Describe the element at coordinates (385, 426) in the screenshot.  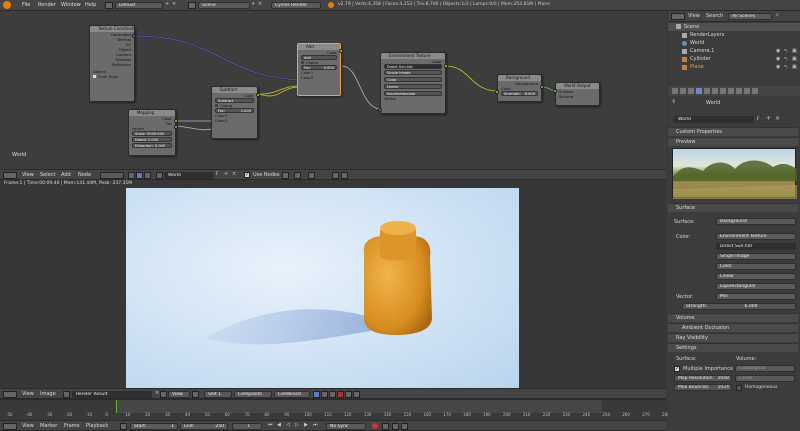
I see `keying-set-icon` at that location.